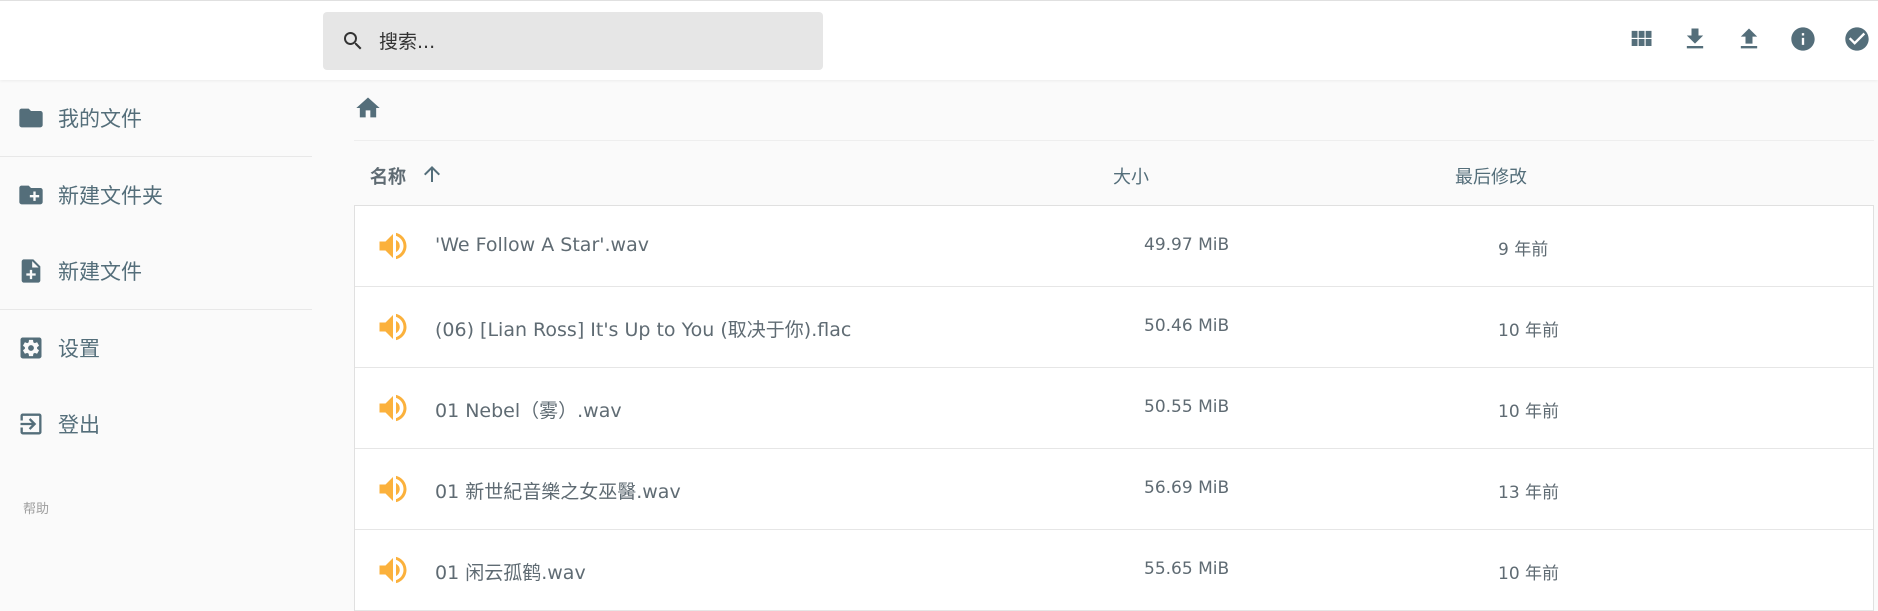 The height and width of the screenshot is (611, 1878). What do you see at coordinates (100, 119) in the screenshot?
I see `sidebar-item-label: 我的文件` at bounding box center [100, 119].